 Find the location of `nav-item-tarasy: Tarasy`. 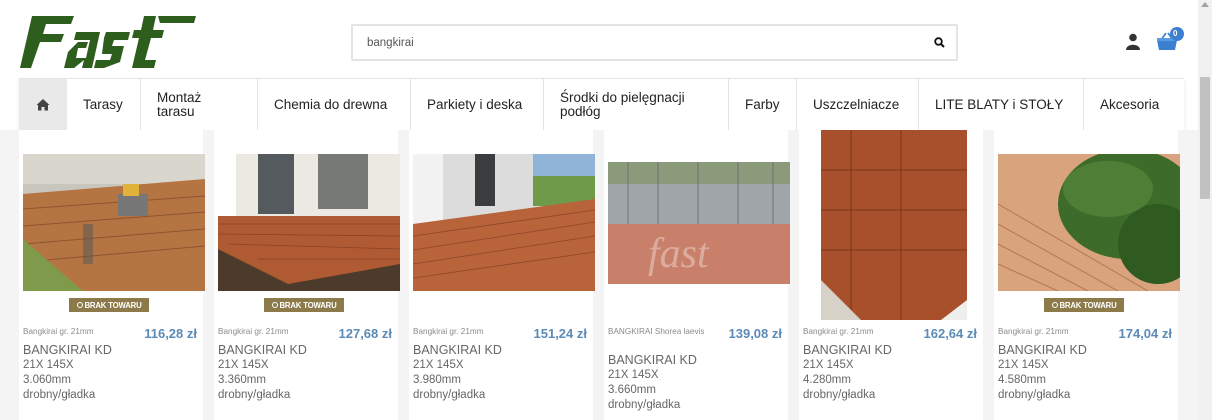

nav-item-tarasy: Tarasy is located at coordinates (103, 104).